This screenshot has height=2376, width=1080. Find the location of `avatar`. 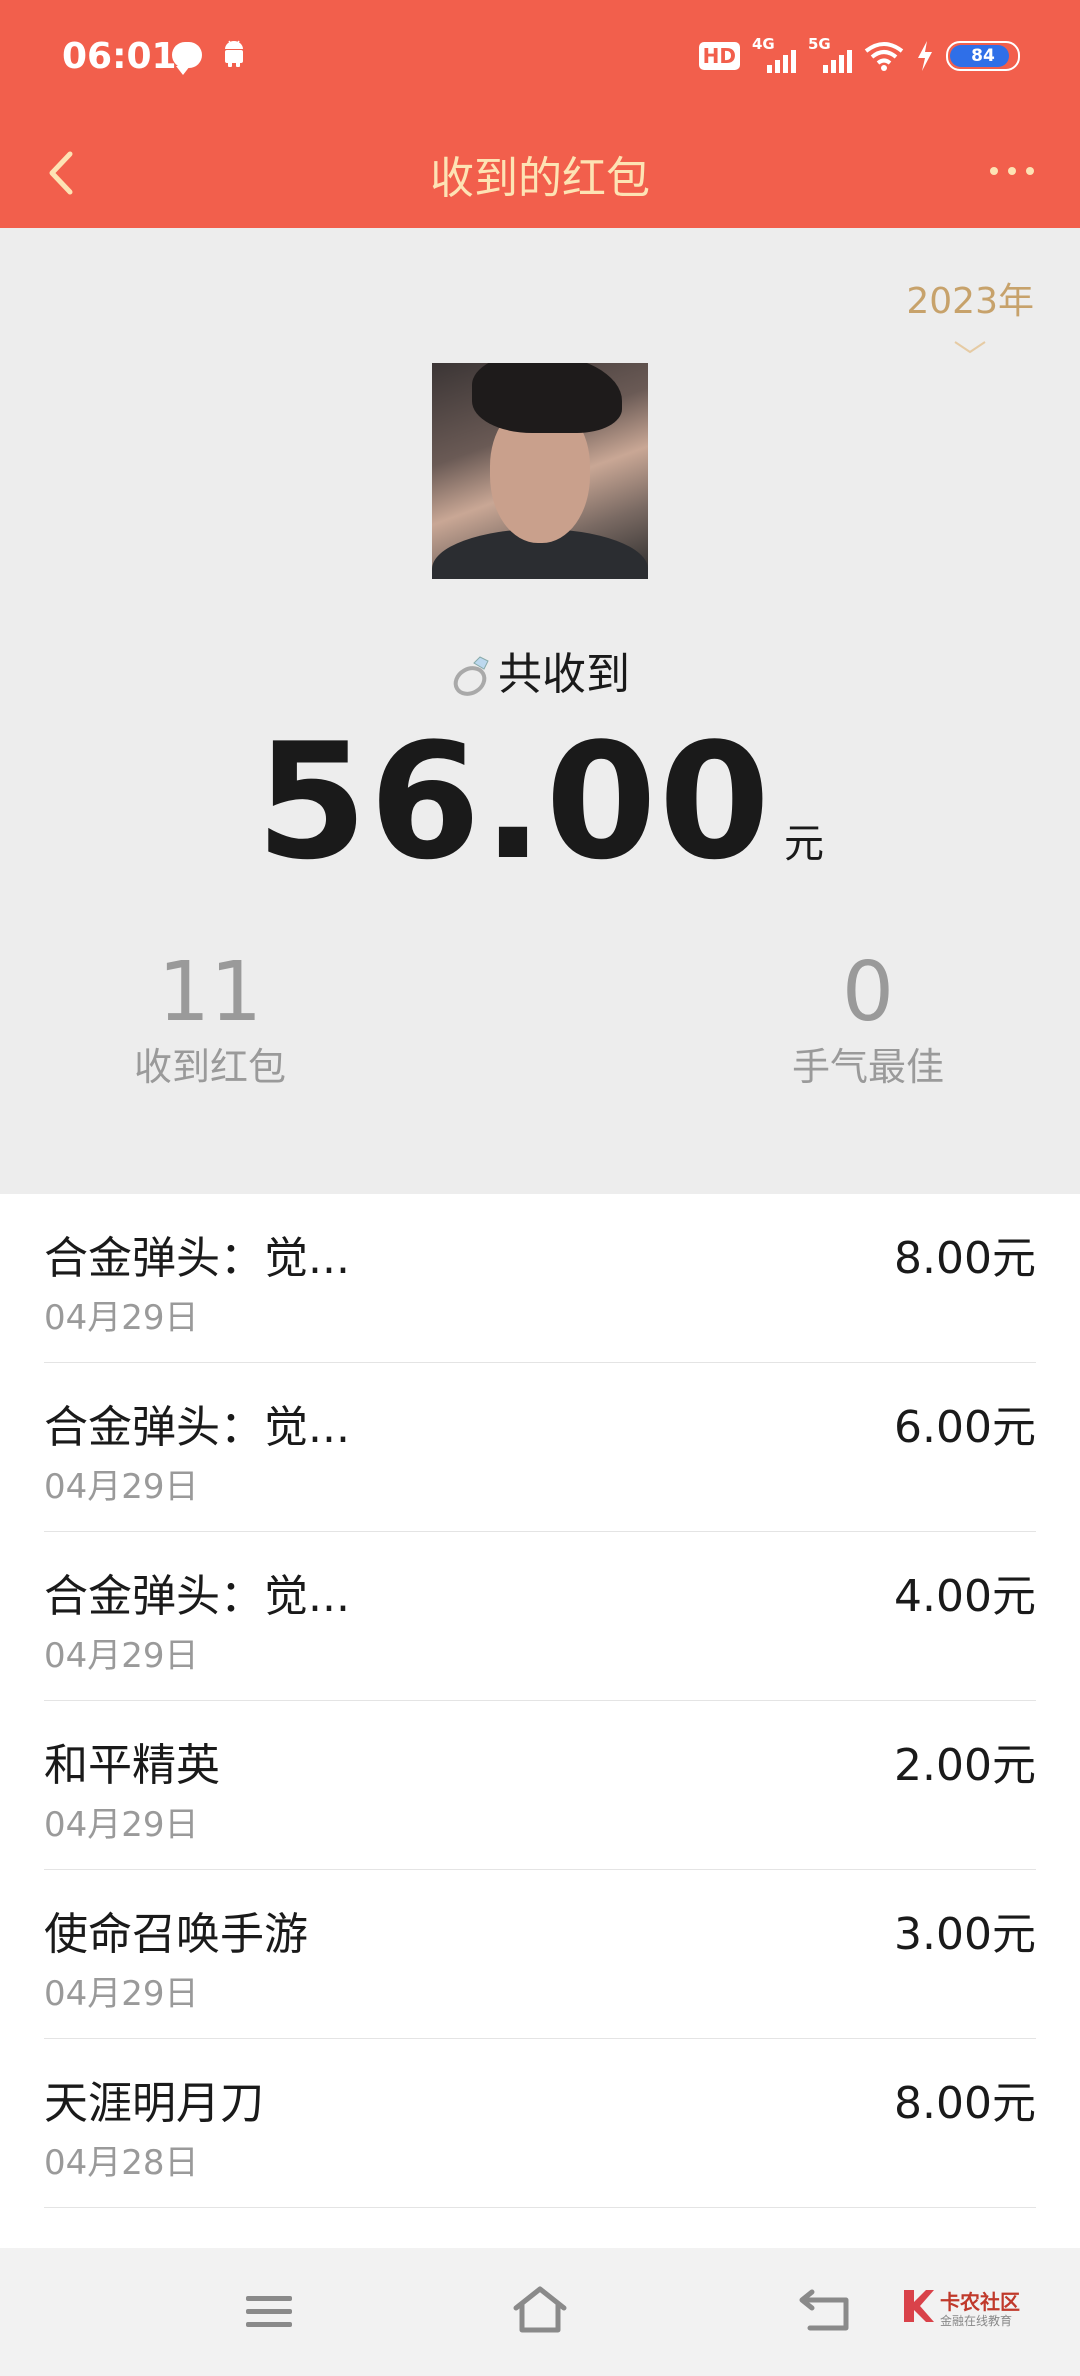

avatar is located at coordinates (540, 471).